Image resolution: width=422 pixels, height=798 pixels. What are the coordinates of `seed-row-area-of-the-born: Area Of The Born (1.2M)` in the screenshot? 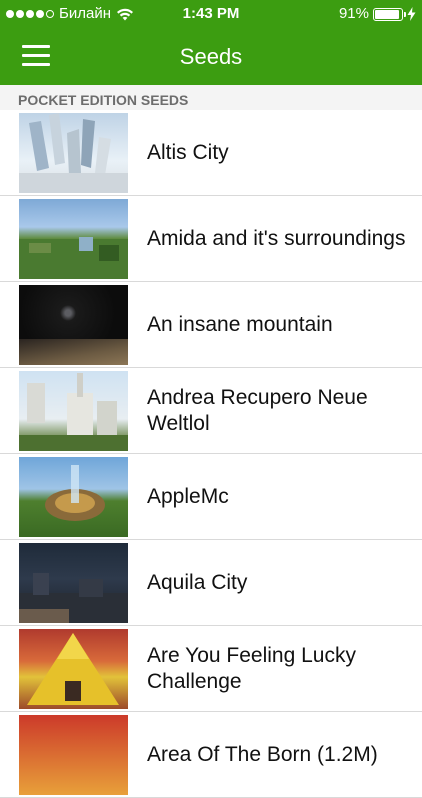 It's located at (211, 755).